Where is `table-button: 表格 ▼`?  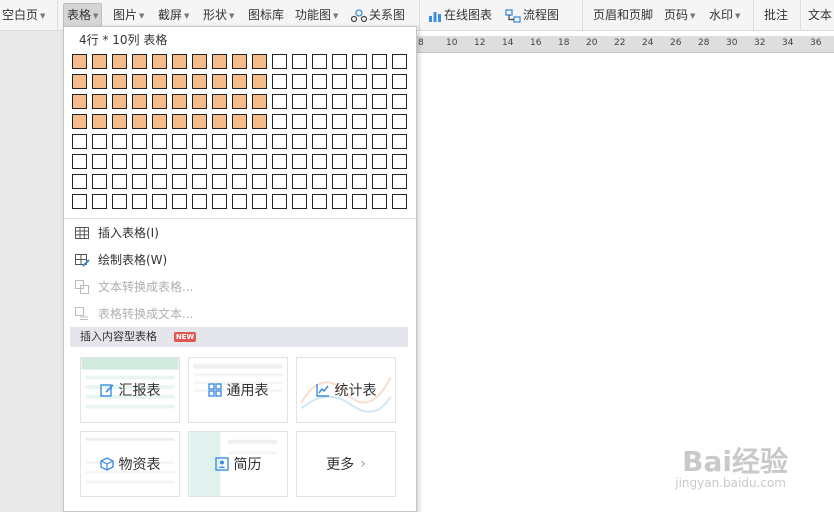 table-button: 表格 ▼ is located at coordinates (83, 15).